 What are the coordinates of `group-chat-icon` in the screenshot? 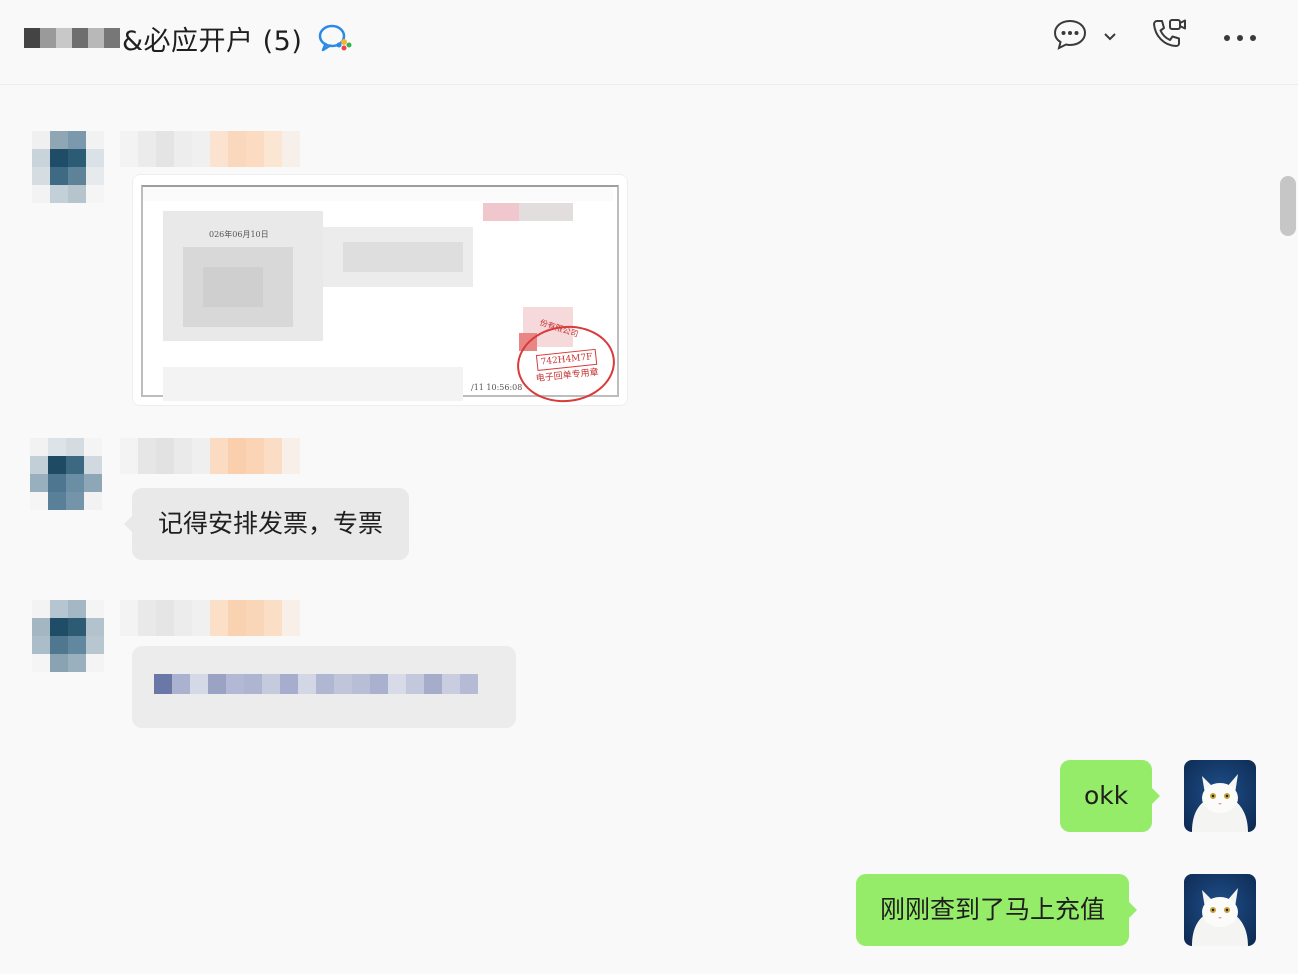 It's located at (335, 38).